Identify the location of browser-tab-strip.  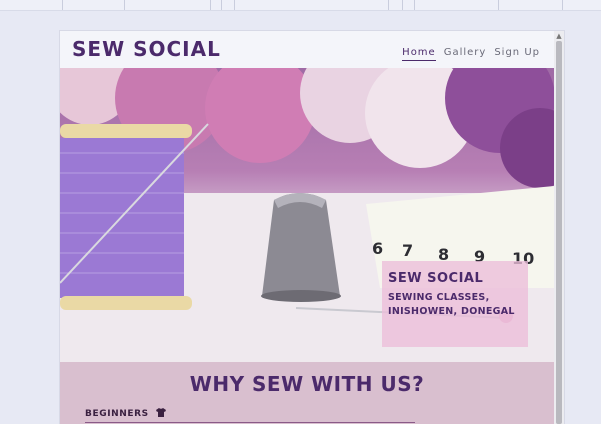
(300, 5).